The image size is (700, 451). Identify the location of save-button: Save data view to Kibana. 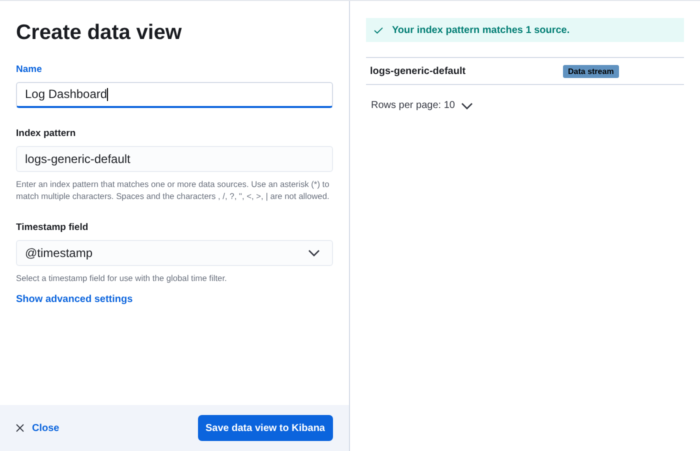
(265, 428).